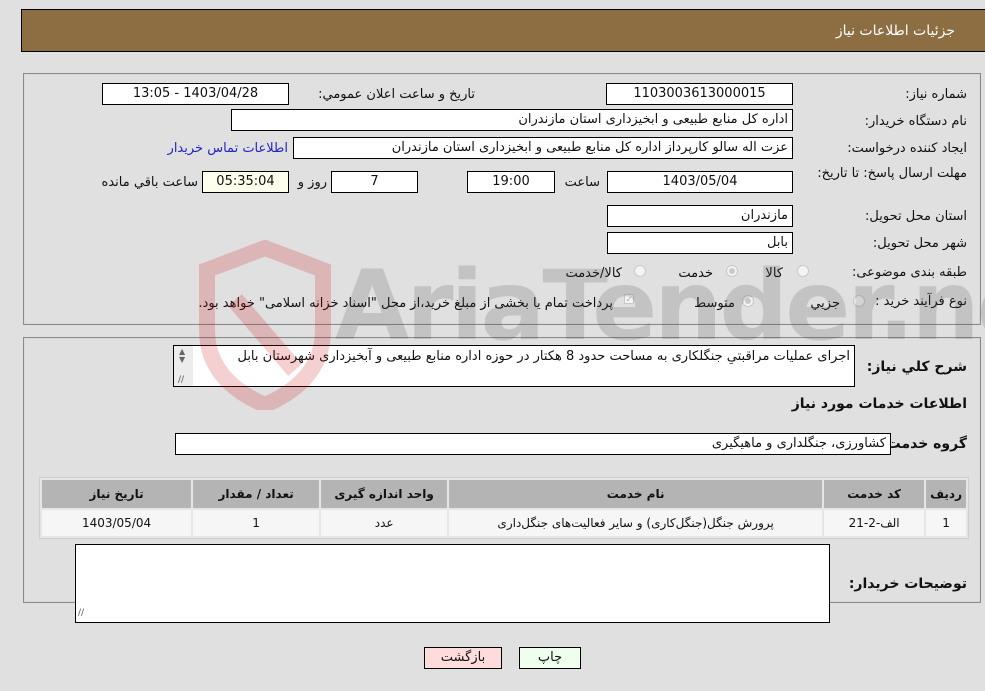 This screenshot has height=691, width=985. What do you see at coordinates (695, 273) in the screenshot?
I see `category-service-label: خدمت` at bounding box center [695, 273].